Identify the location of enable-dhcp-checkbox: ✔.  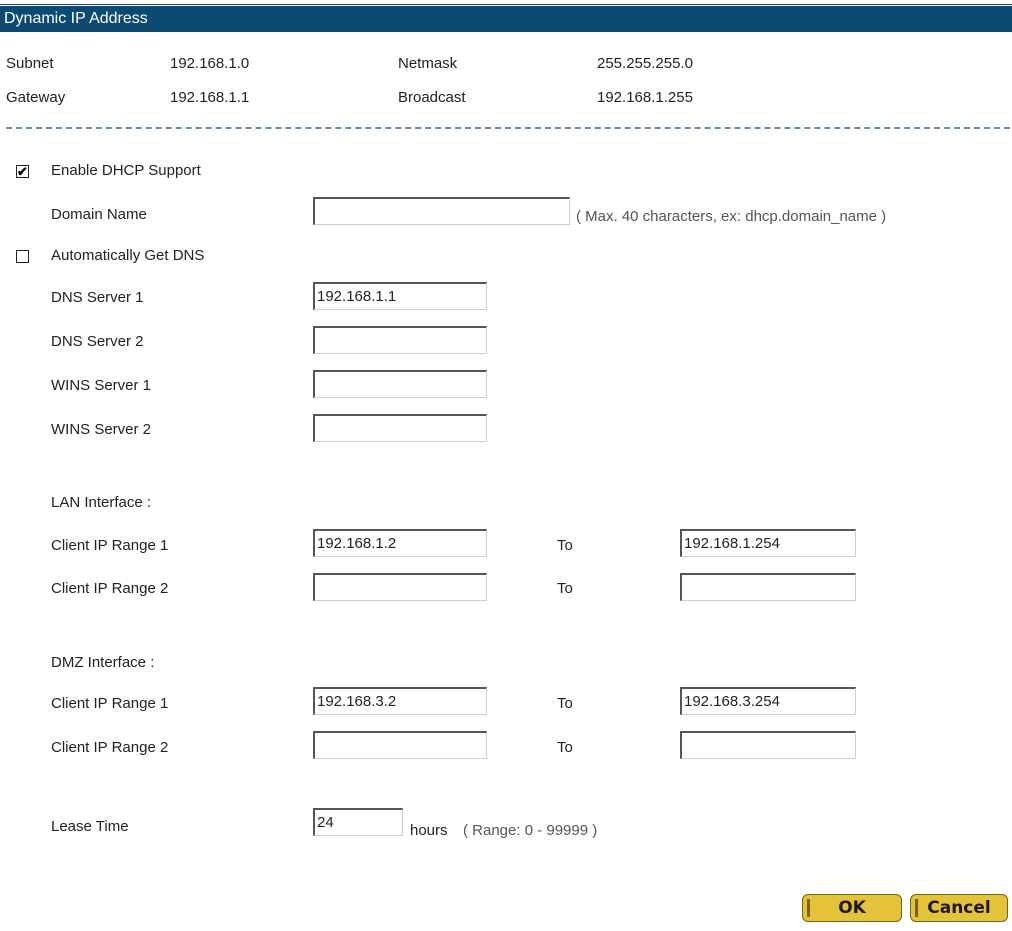
(22, 171).